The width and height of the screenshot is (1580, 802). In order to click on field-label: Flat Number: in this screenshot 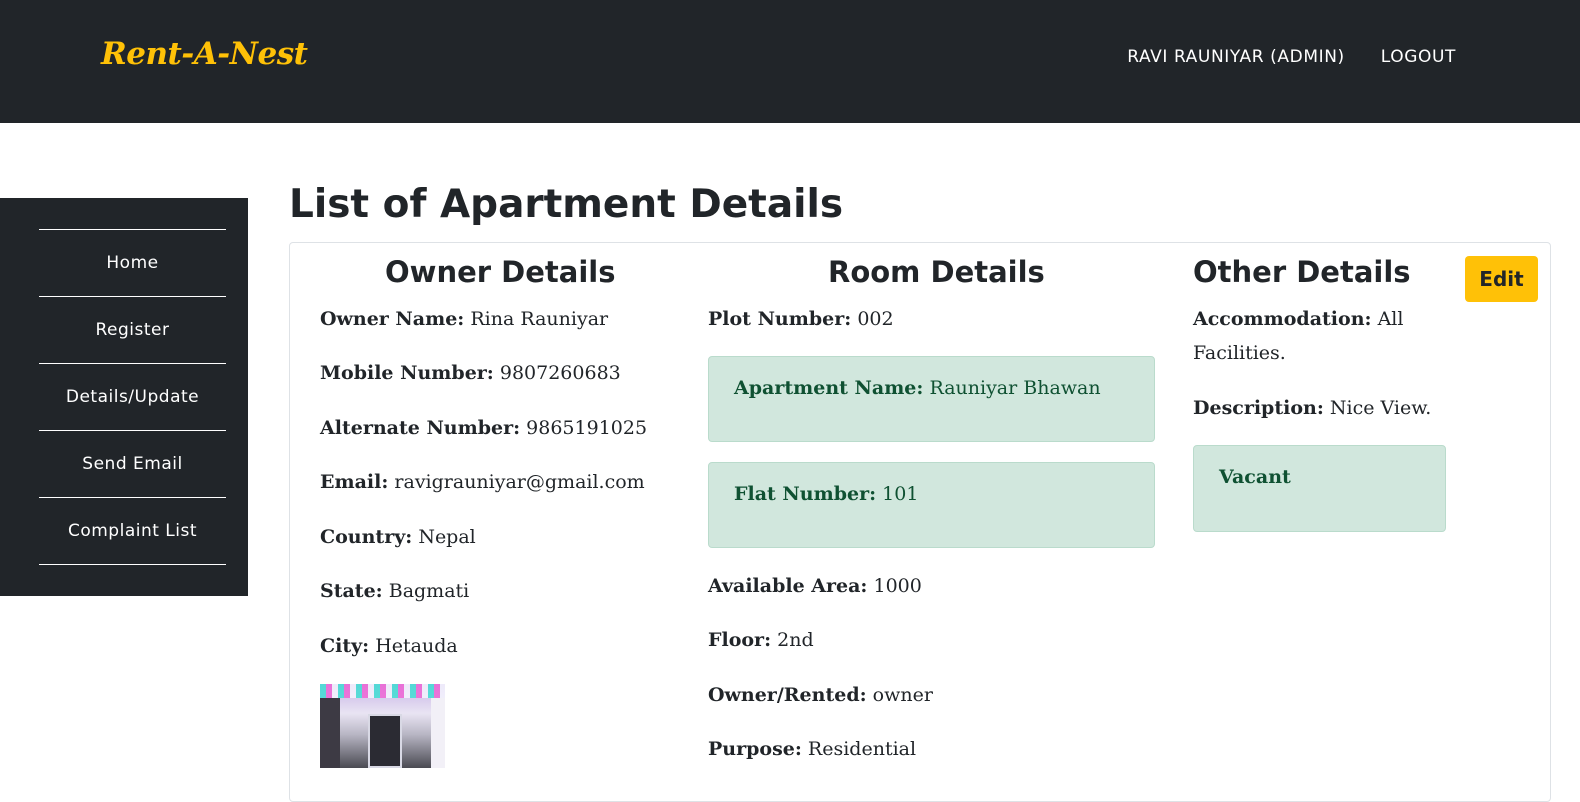, I will do `click(805, 494)`.